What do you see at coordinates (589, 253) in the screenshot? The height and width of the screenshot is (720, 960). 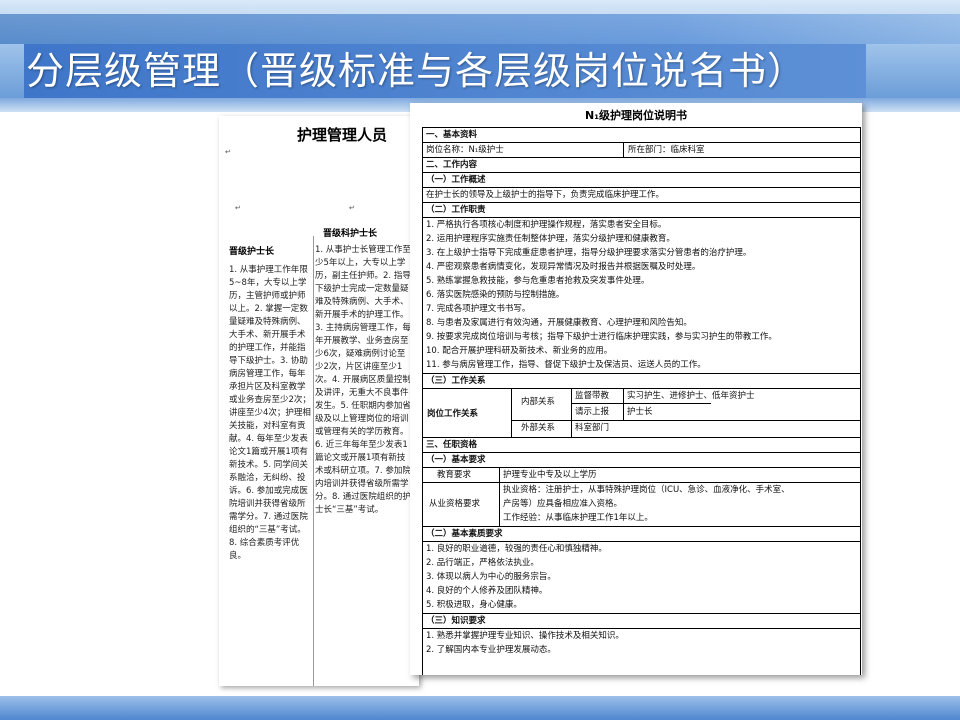 I see `duty-item: 3. 在上级护士指导下完成重症患者护理，指导分级护理要求落实分管患者的治疗护理。` at bounding box center [589, 253].